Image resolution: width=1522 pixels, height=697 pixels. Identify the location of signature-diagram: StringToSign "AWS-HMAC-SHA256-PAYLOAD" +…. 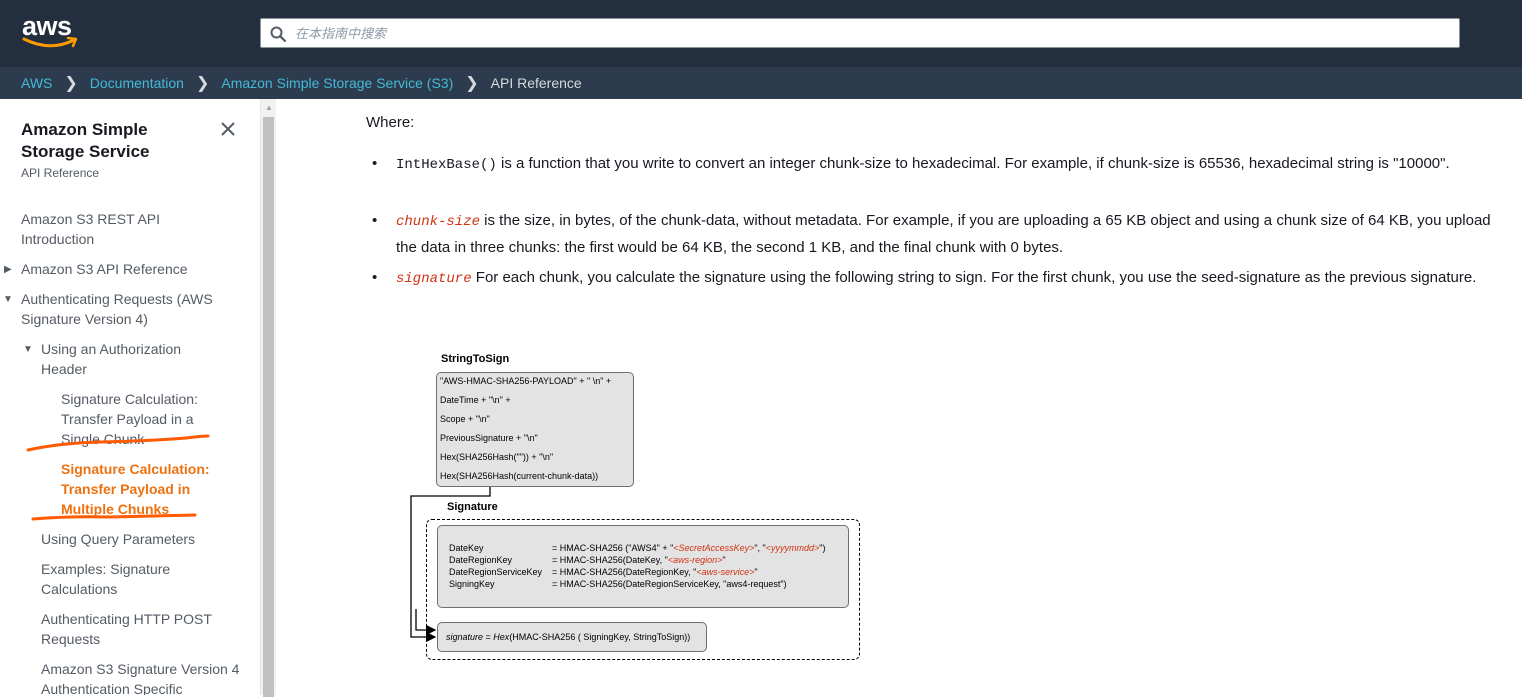
(636, 507).